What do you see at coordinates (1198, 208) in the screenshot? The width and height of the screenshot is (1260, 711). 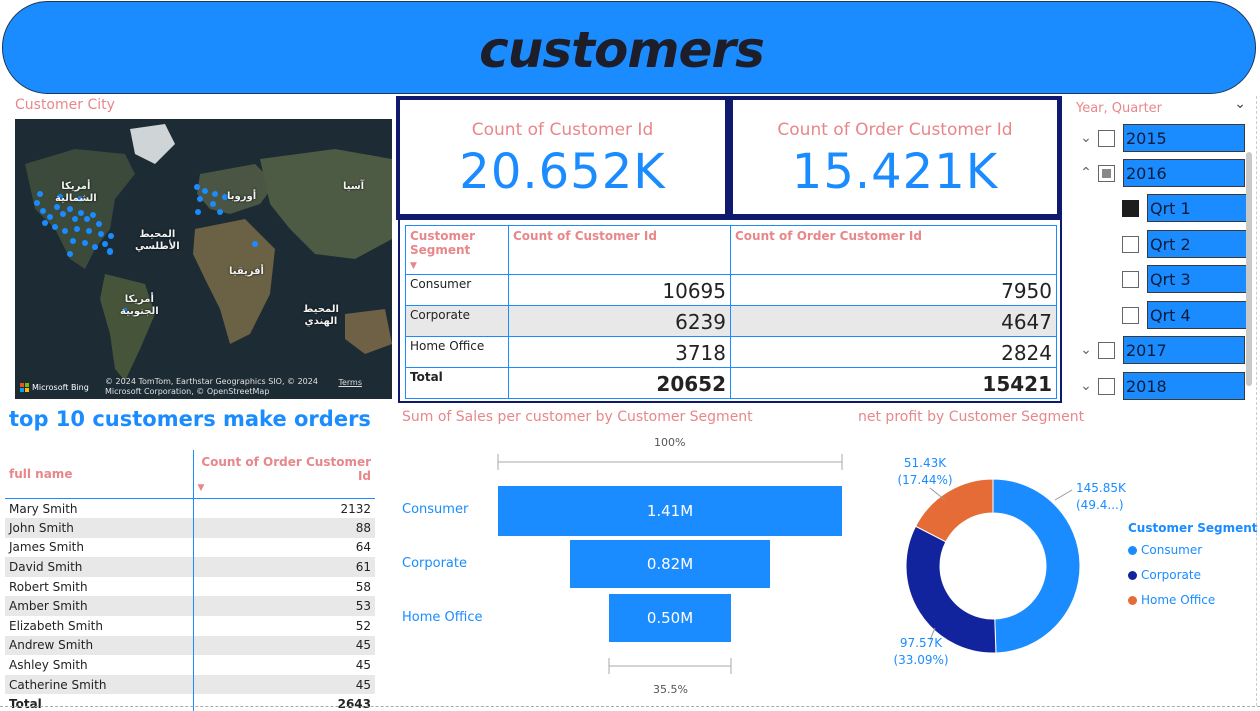 I see `slicer-item-label: Qrt 1` at bounding box center [1198, 208].